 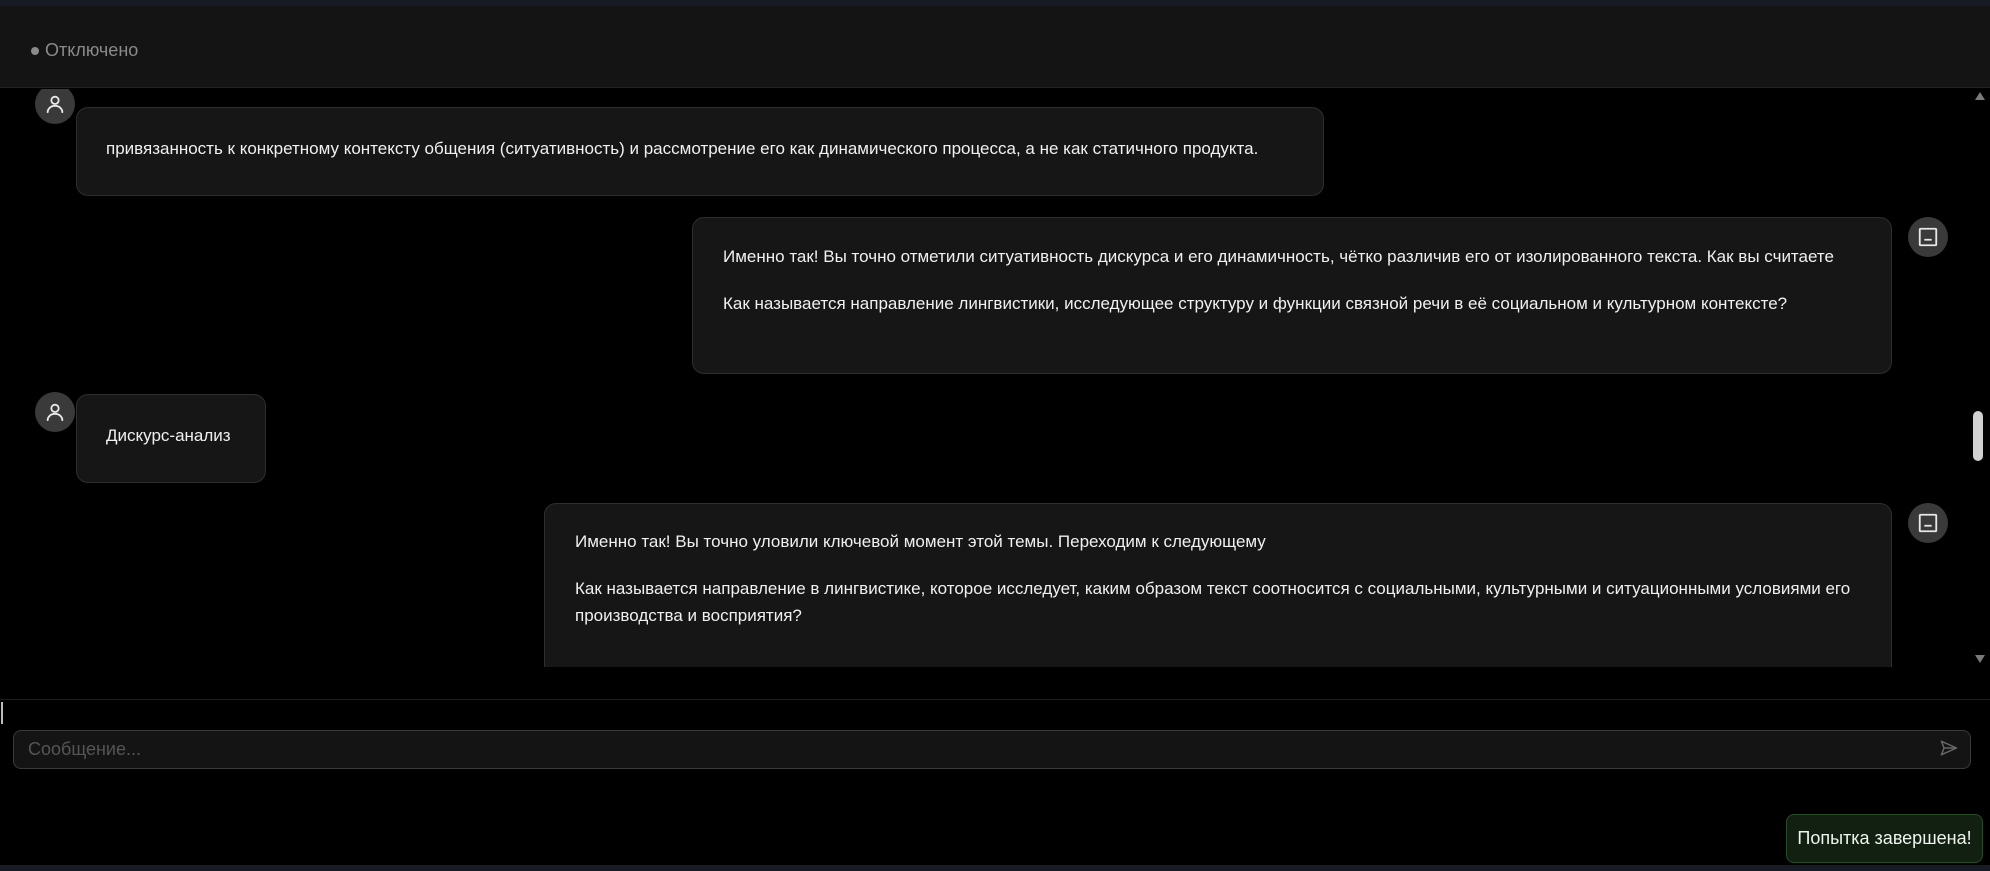 What do you see at coordinates (1980, 659) in the screenshot?
I see `scroll-down-arrow-icon` at bounding box center [1980, 659].